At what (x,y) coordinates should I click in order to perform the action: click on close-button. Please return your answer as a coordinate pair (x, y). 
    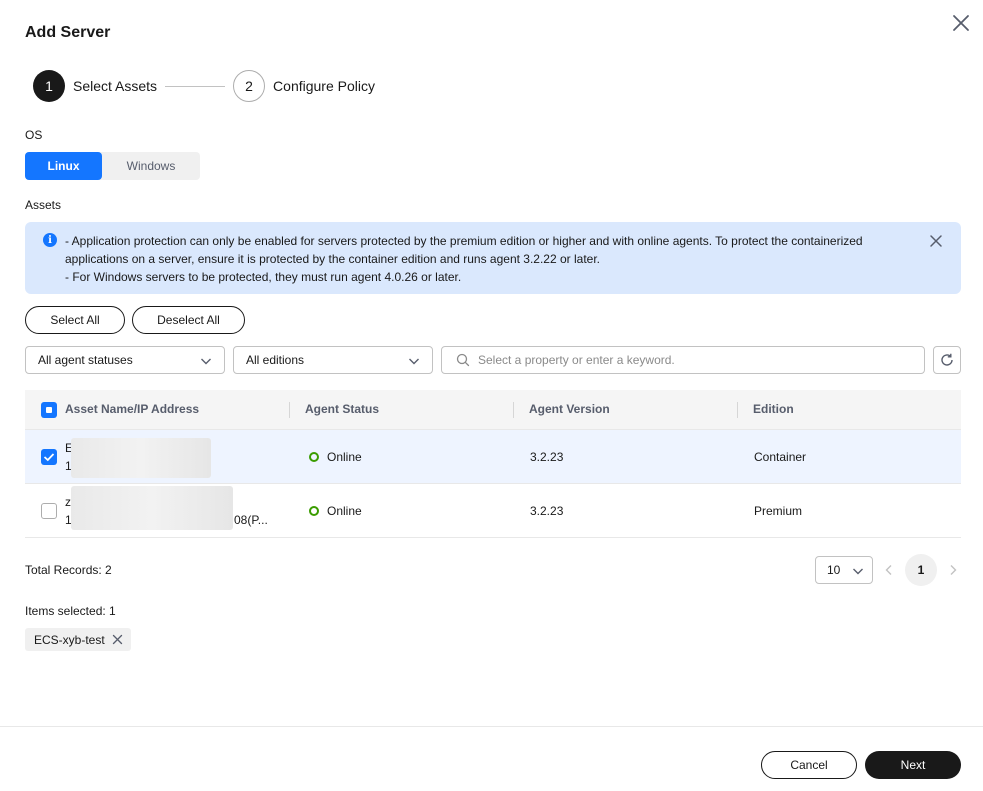
    Looking at the image, I should click on (961, 23).